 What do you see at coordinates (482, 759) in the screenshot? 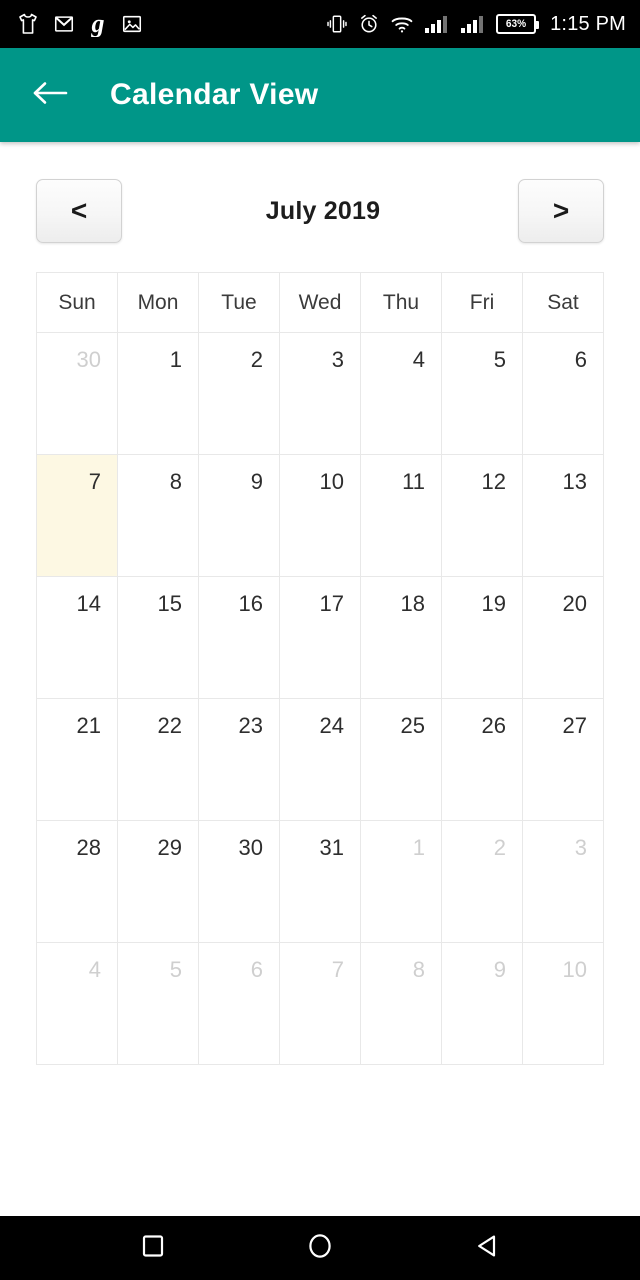
I see `calendar-day-cell: 26` at bounding box center [482, 759].